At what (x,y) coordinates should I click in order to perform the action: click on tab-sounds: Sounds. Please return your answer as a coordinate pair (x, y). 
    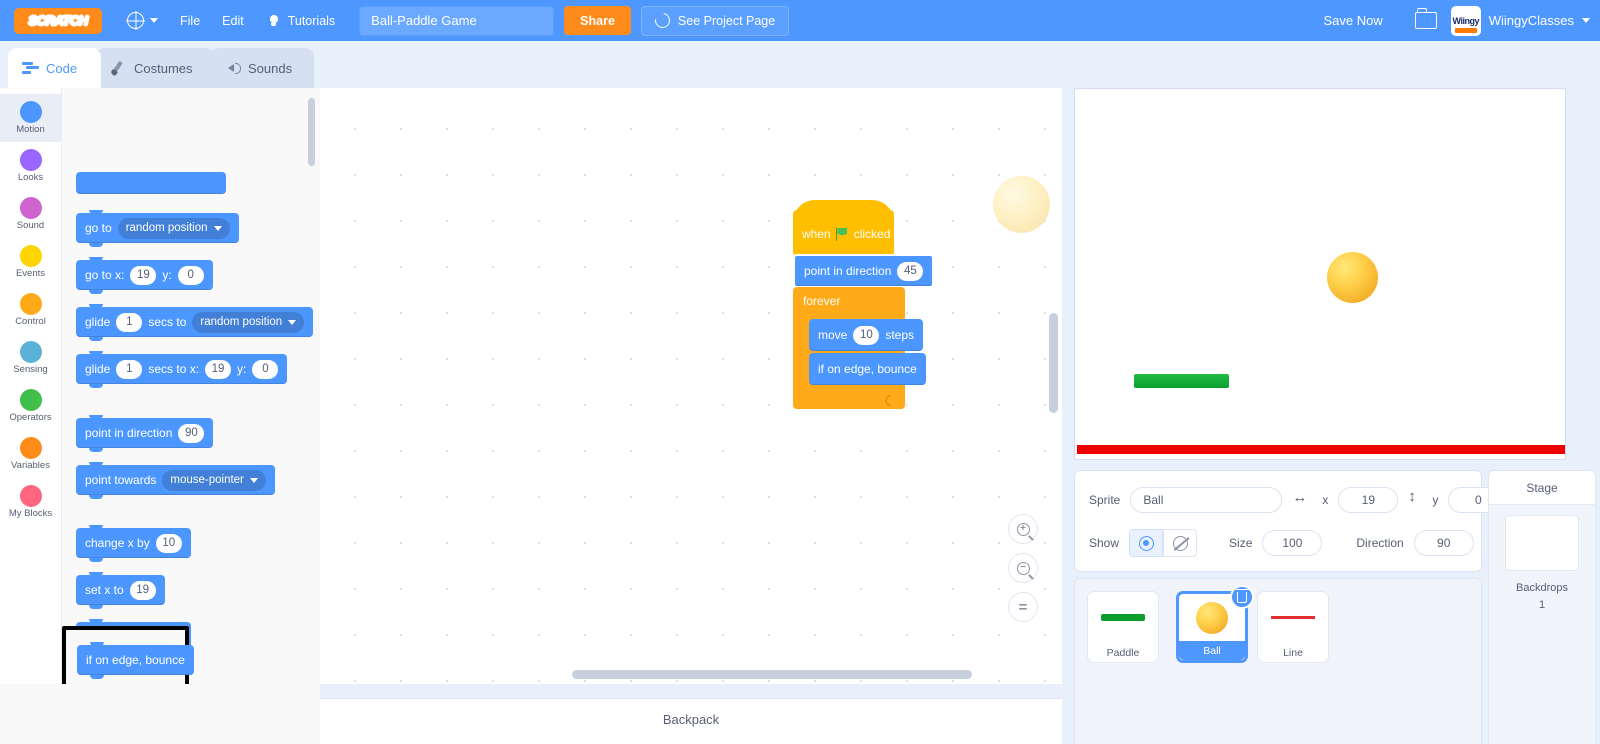
    Looking at the image, I should click on (262, 68).